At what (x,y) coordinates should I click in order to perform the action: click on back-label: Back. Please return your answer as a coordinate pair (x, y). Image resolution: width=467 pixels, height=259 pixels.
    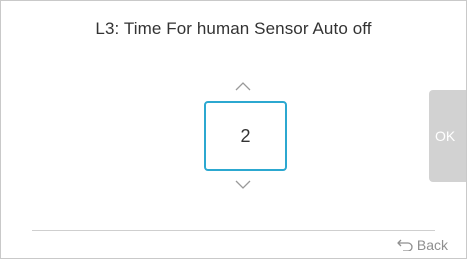
    Looking at the image, I should click on (432, 245).